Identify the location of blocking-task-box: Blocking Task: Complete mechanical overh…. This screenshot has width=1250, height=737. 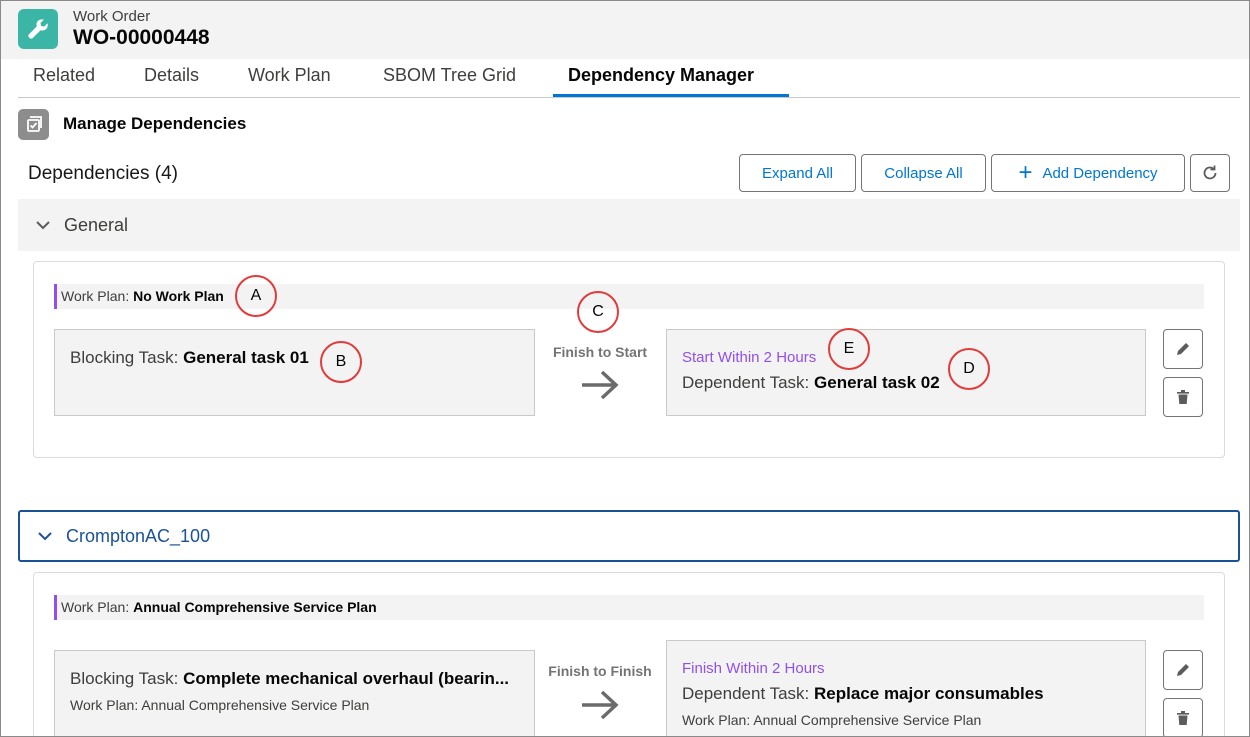
(294, 693).